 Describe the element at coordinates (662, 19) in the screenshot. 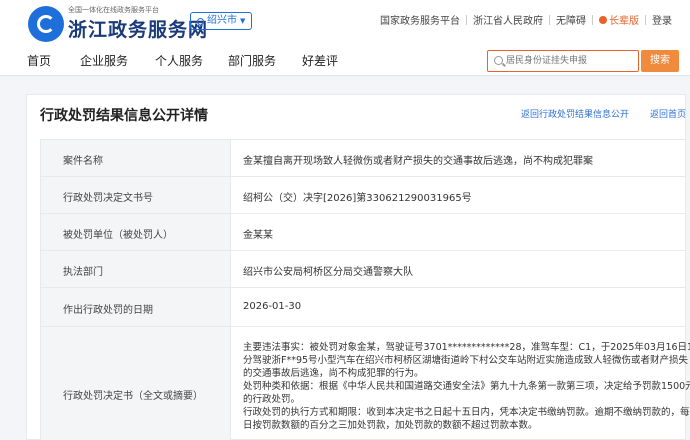

I see `login-link: 登录` at that location.